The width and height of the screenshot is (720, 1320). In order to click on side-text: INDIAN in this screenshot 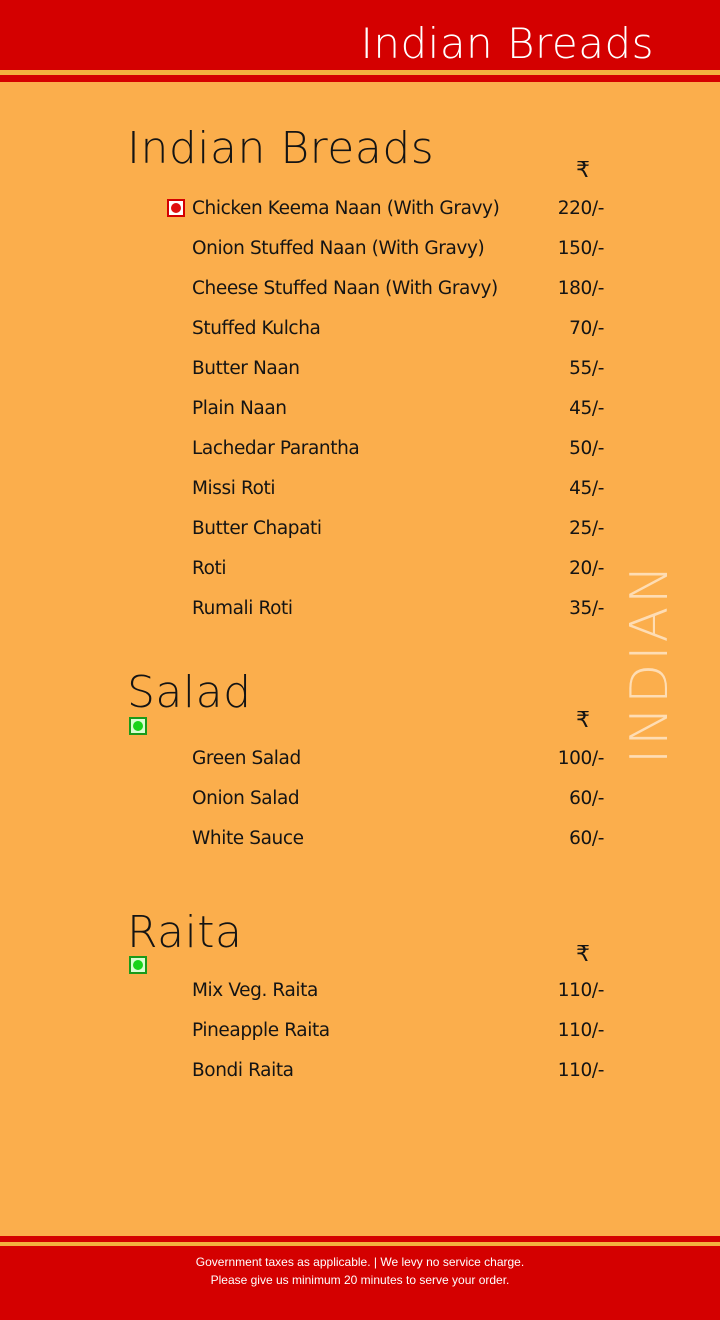, I will do `click(650, 663)`.